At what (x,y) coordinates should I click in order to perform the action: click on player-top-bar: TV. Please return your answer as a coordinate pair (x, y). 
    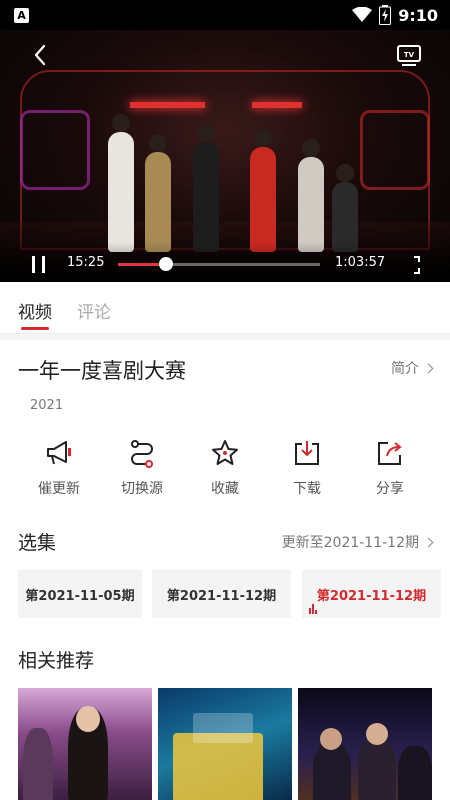
    Looking at the image, I should click on (225, 55).